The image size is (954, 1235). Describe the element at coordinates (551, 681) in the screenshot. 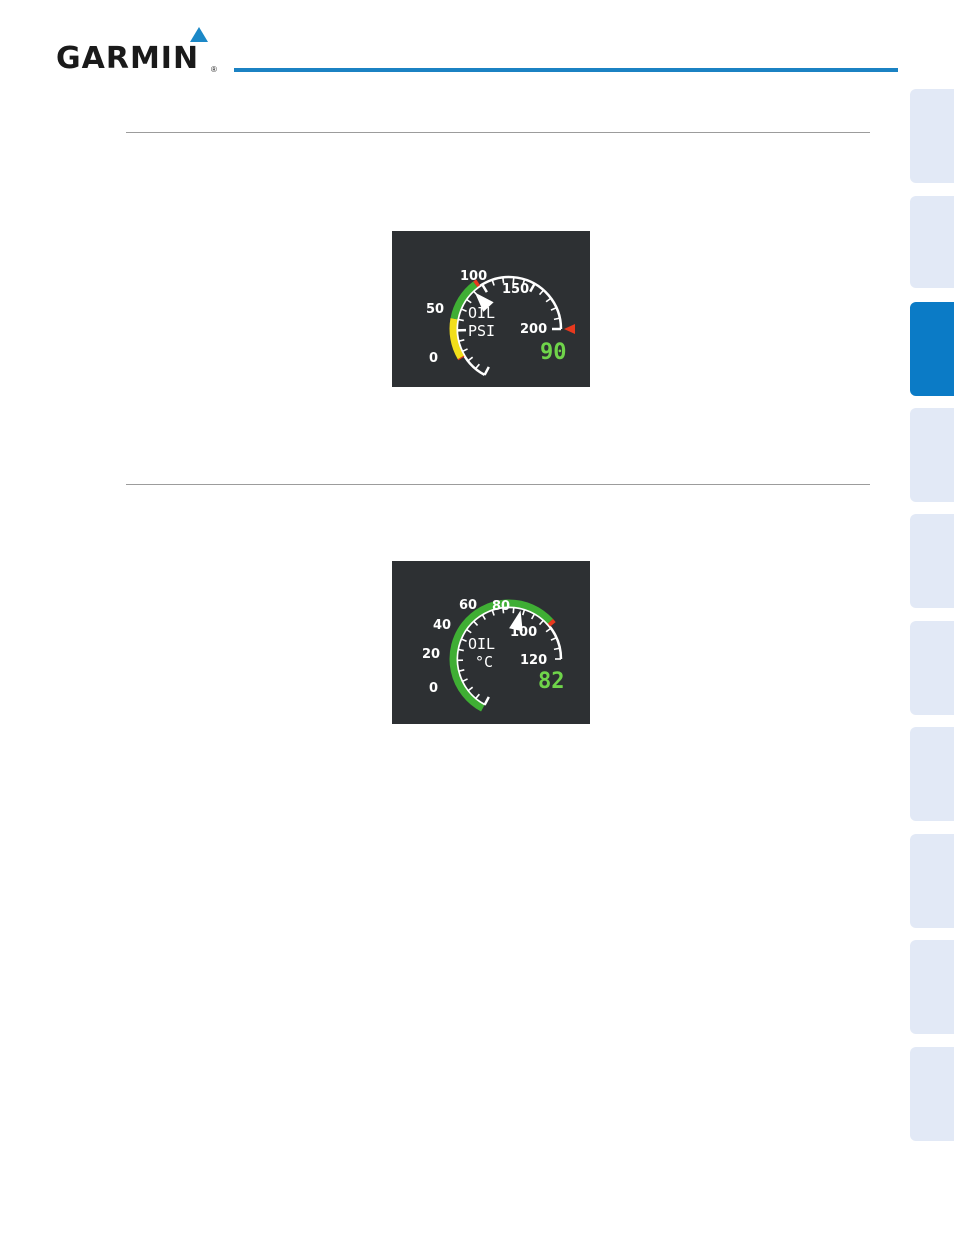

I see `temp-digital-readout: 82` at that location.